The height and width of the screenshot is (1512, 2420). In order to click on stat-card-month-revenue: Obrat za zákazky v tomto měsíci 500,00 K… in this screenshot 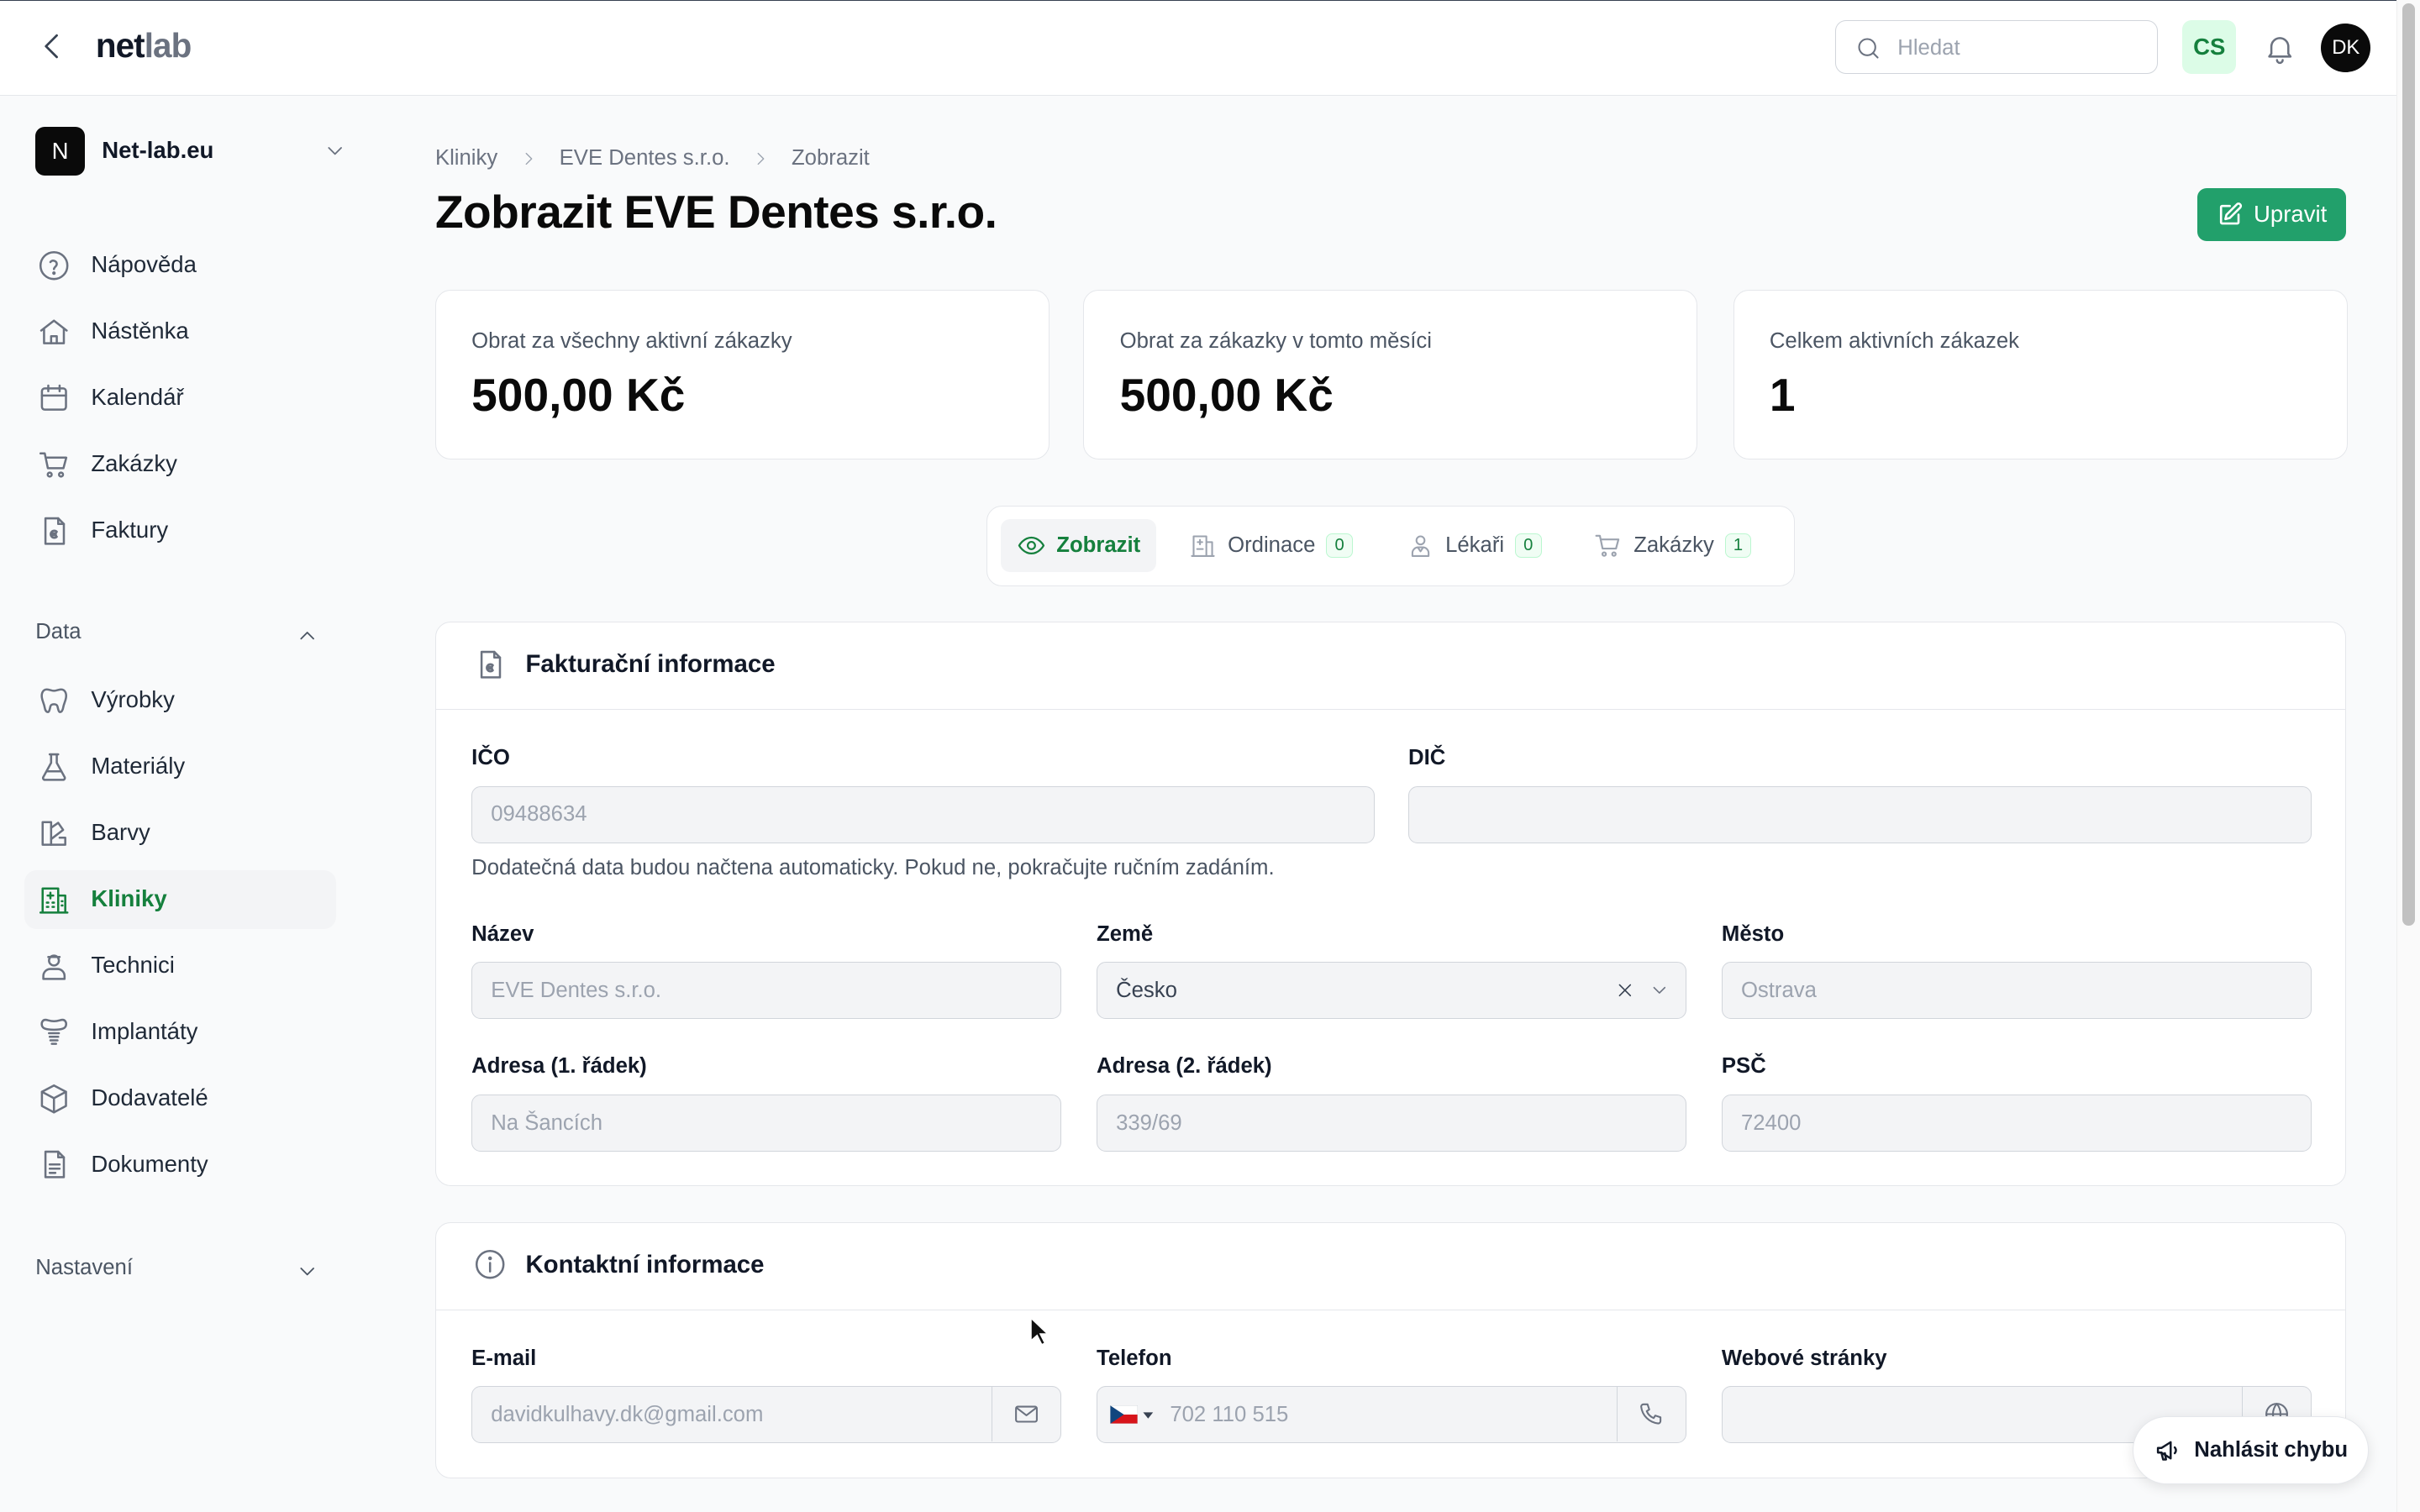, I will do `click(1390, 375)`.